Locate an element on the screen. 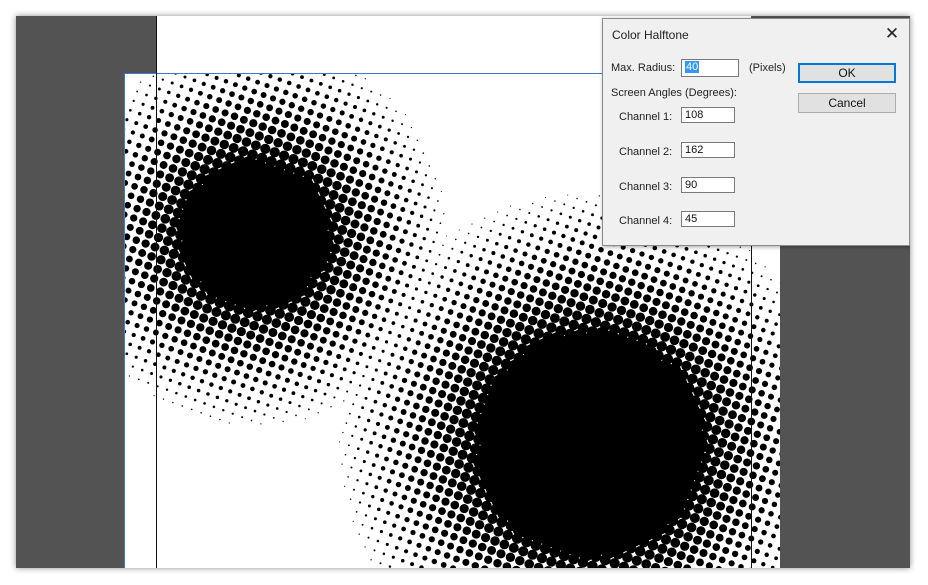 This screenshot has width=928, height=585. channel-3-label: Channel 3: is located at coordinates (646, 187).